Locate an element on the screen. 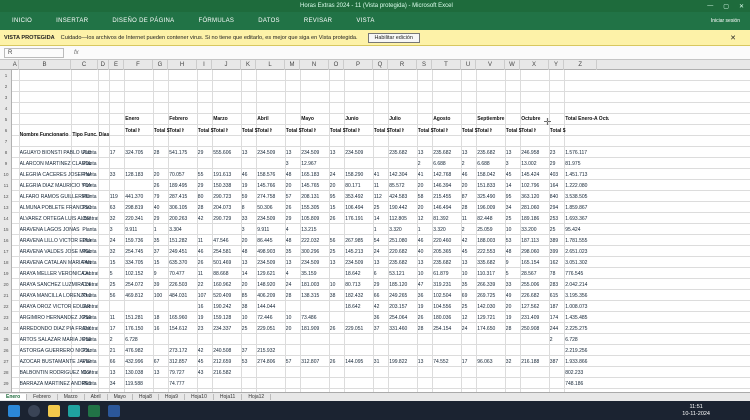  tab-datos: DATOS is located at coordinates (269, 21).